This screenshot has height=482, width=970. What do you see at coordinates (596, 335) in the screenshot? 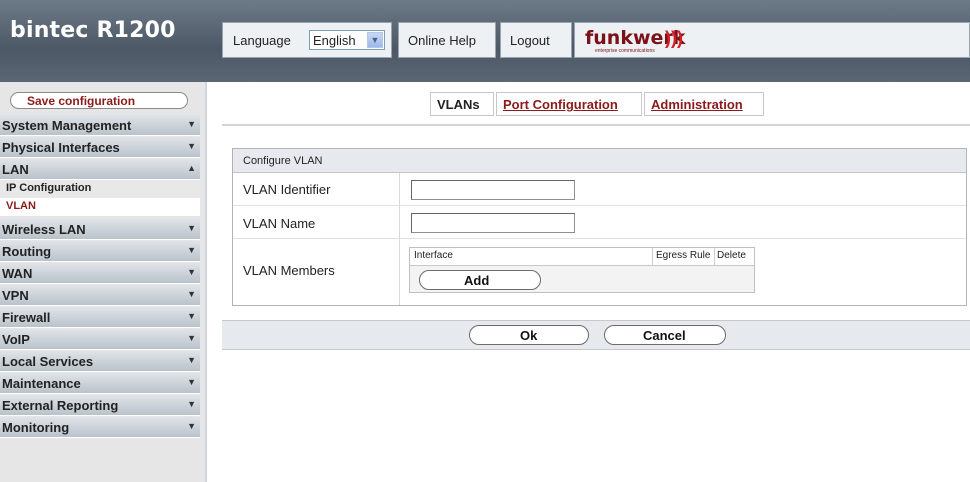
I see `action-bar: Ok Cancel` at bounding box center [596, 335].